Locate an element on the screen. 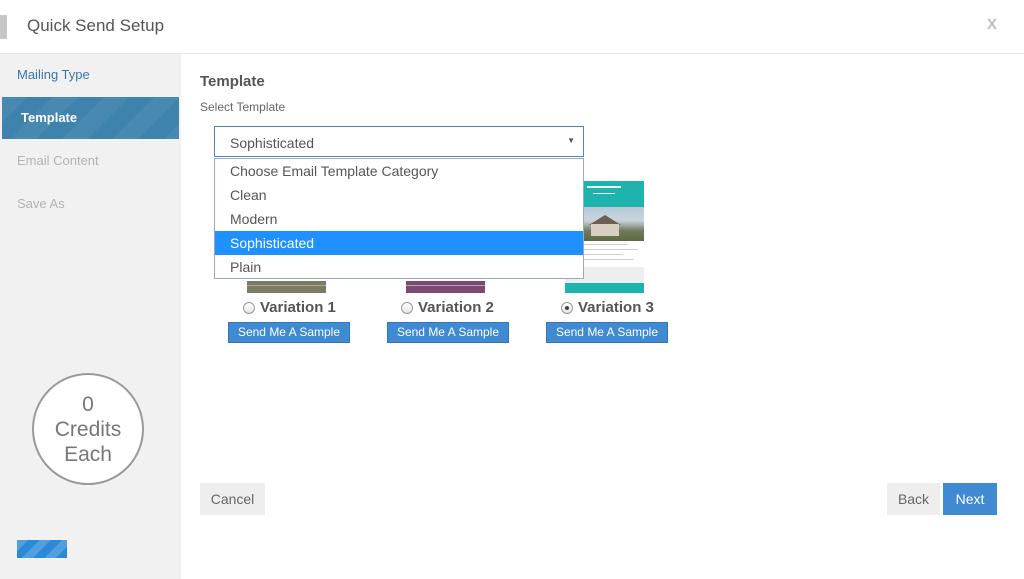 The width and height of the screenshot is (1024, 579). dropdown-option-sophisticated: Sophisticated is located at coordinates (399, 243).